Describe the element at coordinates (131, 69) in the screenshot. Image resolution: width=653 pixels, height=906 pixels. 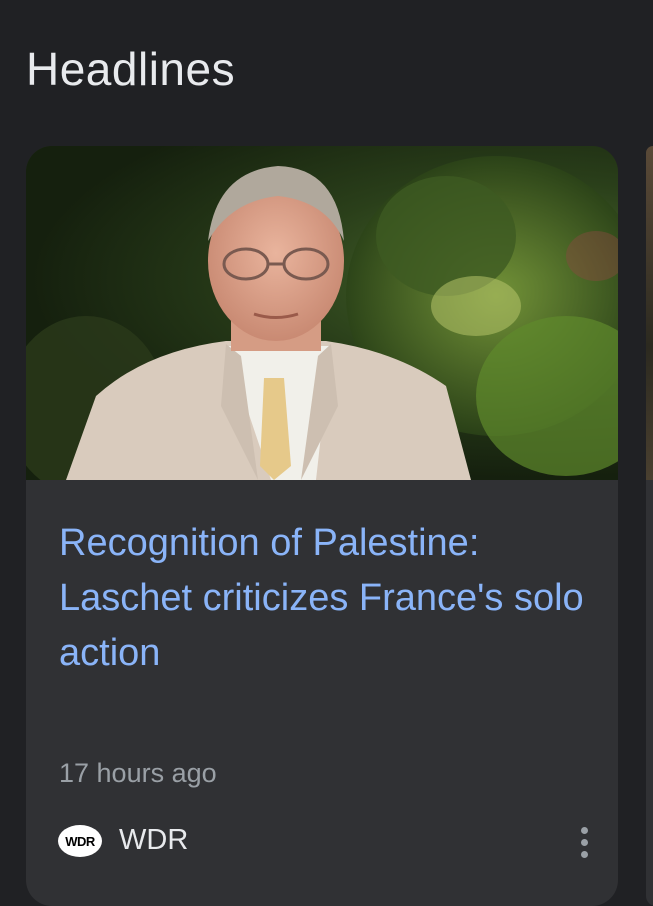
I see `section-title: Headlines` at that location.